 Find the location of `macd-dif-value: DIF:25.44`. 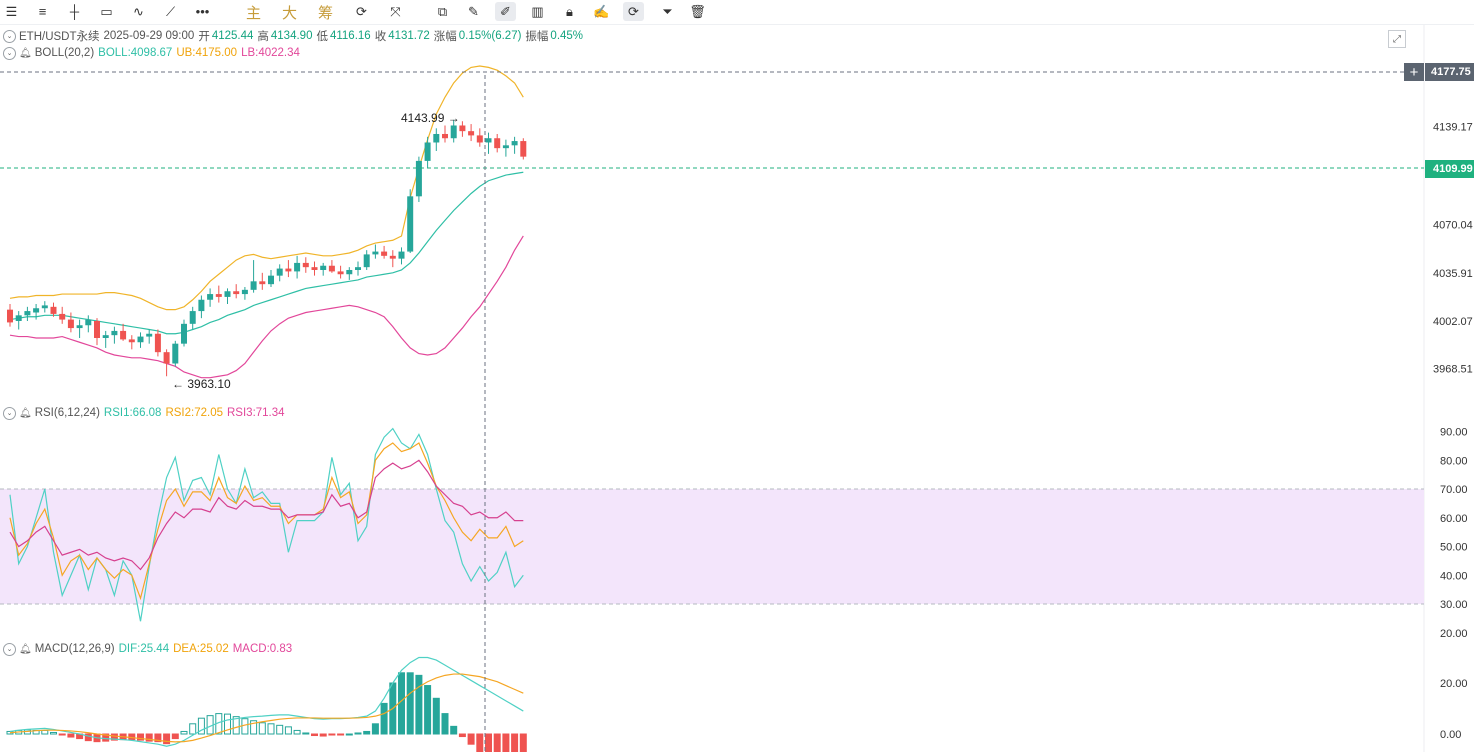

macd-dif-value: DIF:25.44 is located at coordinates (144, 649).